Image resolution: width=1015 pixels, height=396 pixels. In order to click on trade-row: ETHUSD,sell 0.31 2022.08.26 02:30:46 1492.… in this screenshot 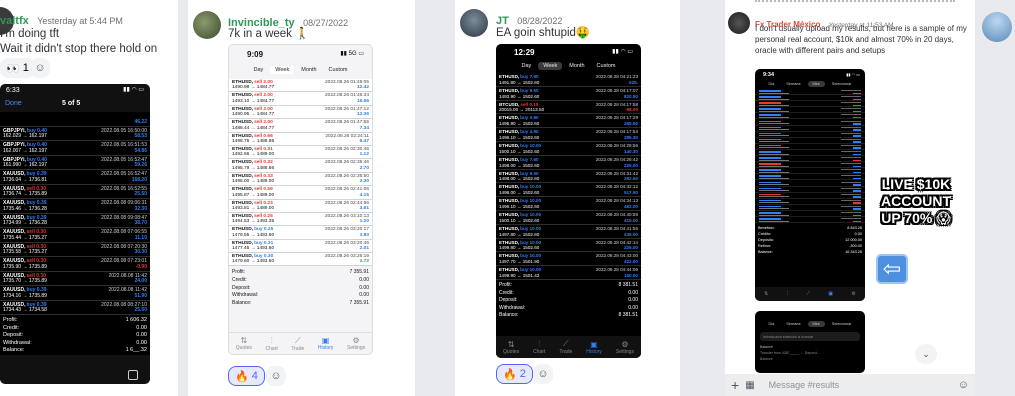, I will do `click(300, 152)`.